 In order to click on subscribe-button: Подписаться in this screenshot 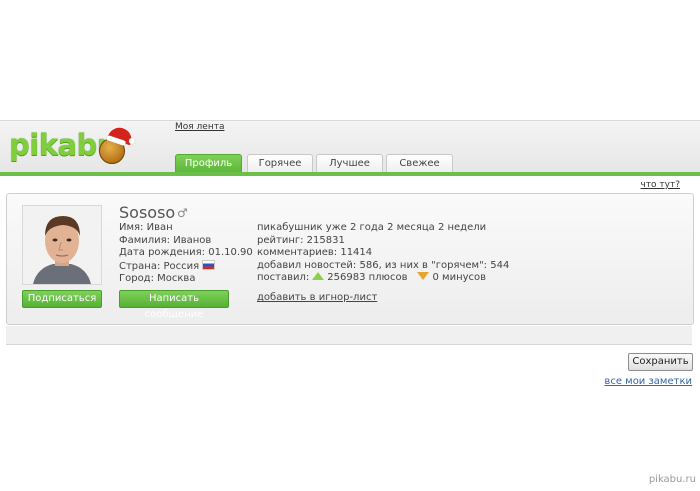, I will do `click(62, 299)`.